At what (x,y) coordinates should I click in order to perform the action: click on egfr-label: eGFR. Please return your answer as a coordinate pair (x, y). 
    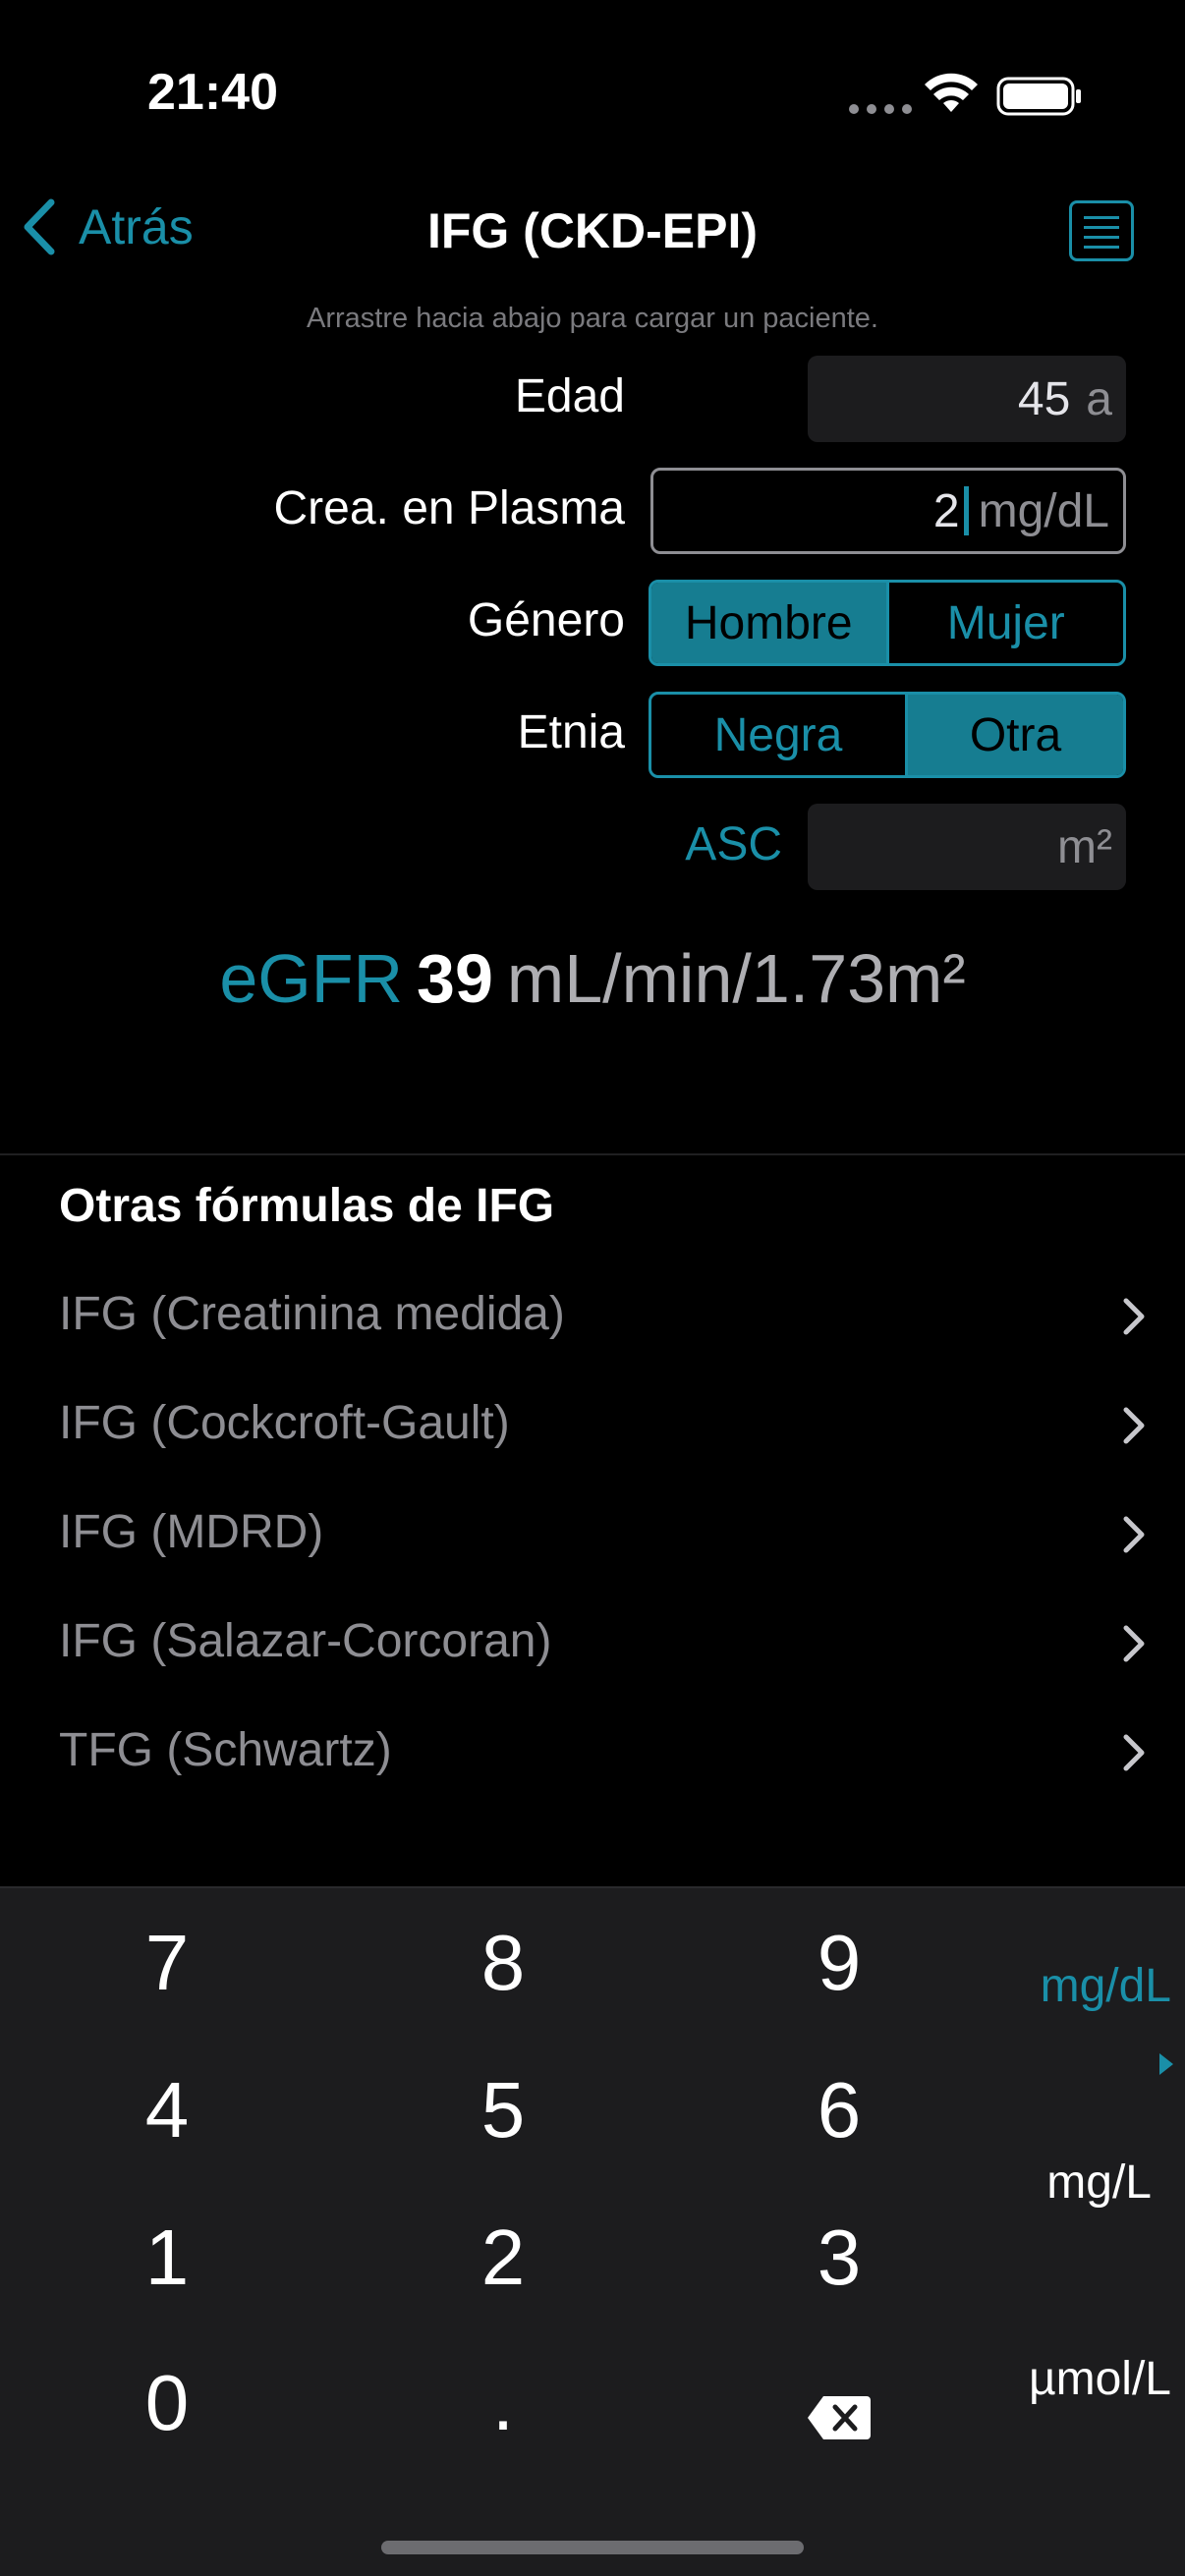
    Looking at the image, I should click on (312, 978).